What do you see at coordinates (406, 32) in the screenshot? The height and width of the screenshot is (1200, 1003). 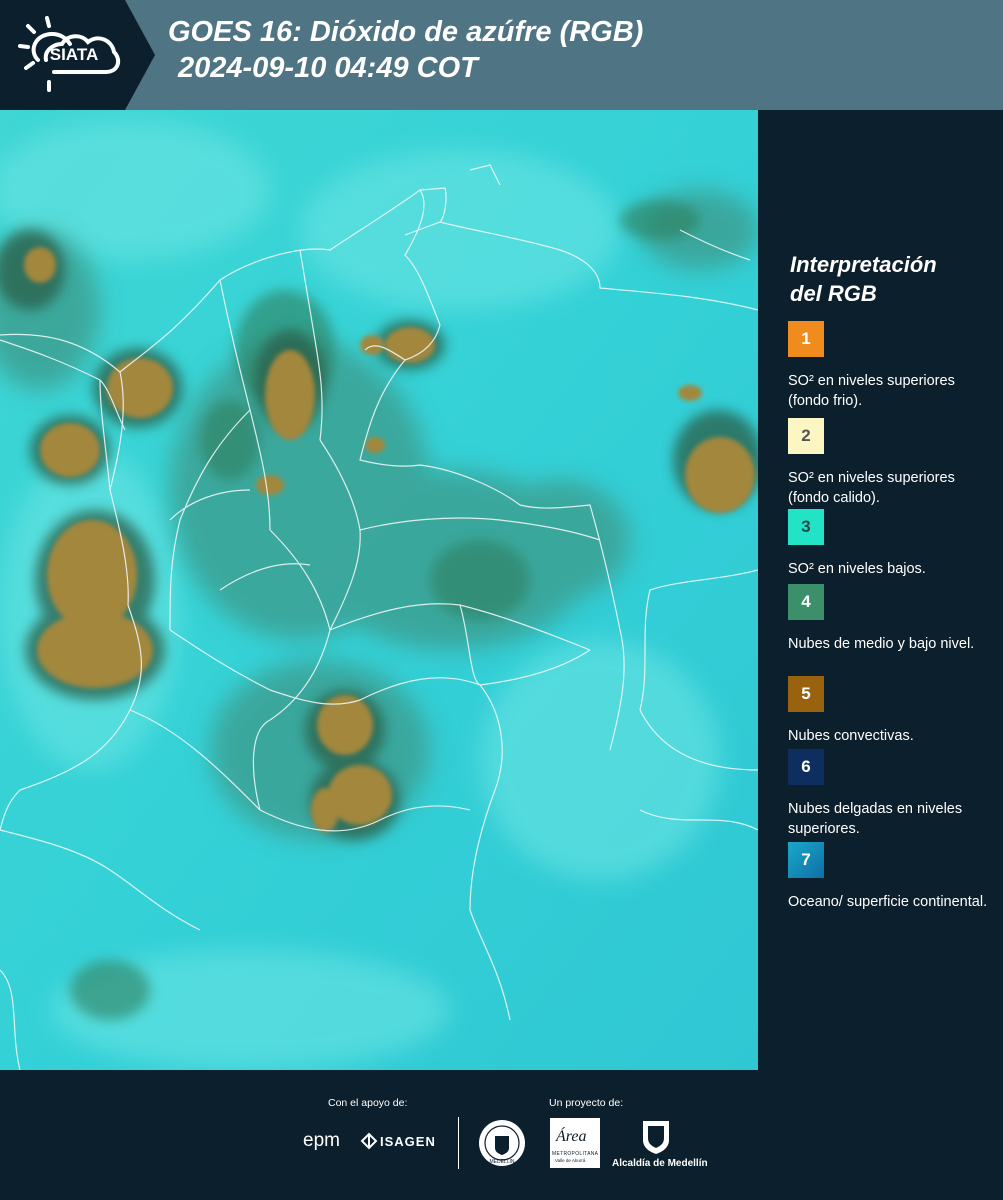 I see `title-line-1: GOES 16: Dióxido de azúfre (RGB)` at bounding box center [406, 32].